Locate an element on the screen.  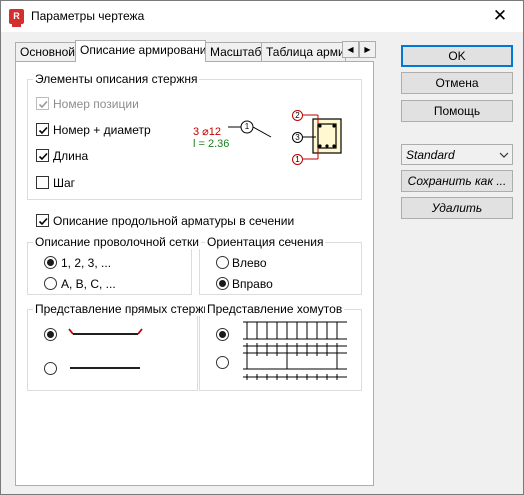
tab-scroll-right-icon: ▶ is located at coordinates (367, 49).